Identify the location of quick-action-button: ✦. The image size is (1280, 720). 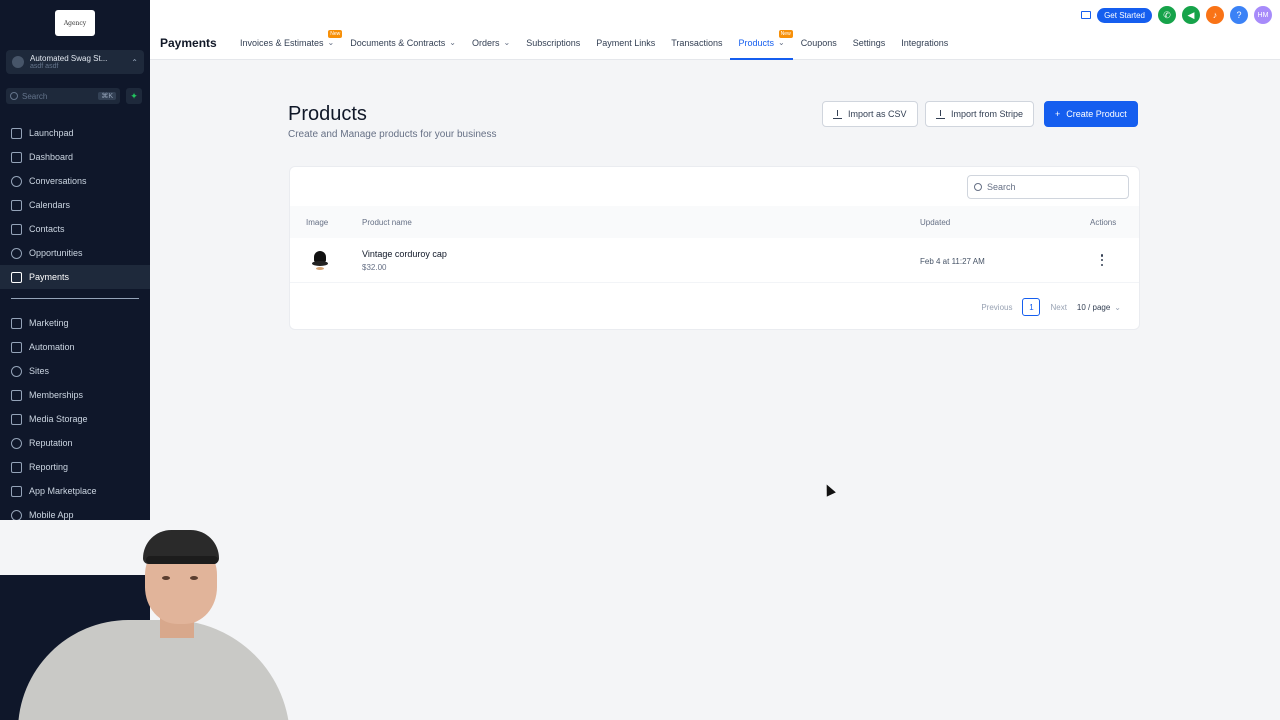
(134, 96).